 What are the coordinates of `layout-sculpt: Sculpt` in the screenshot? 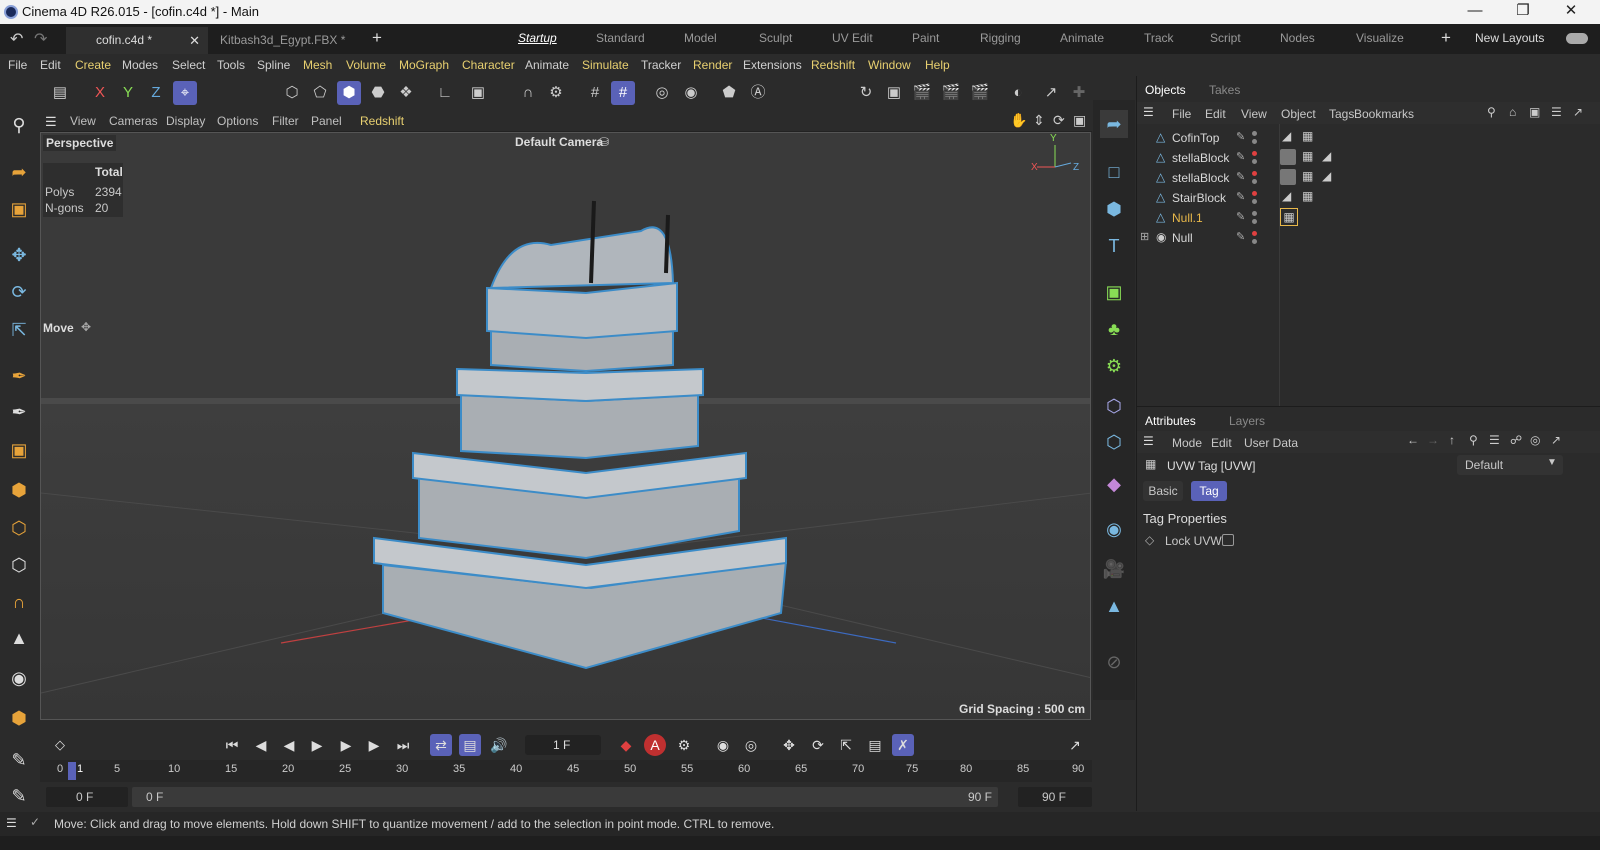 It's located at (775, 38).